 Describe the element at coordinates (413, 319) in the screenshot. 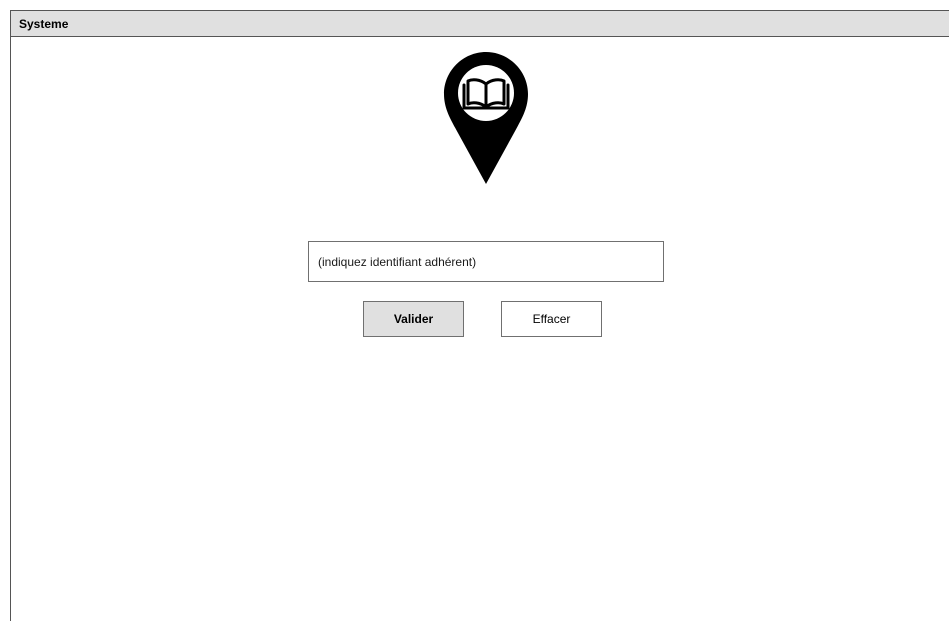

I see `validate-button: Valider` at that location.